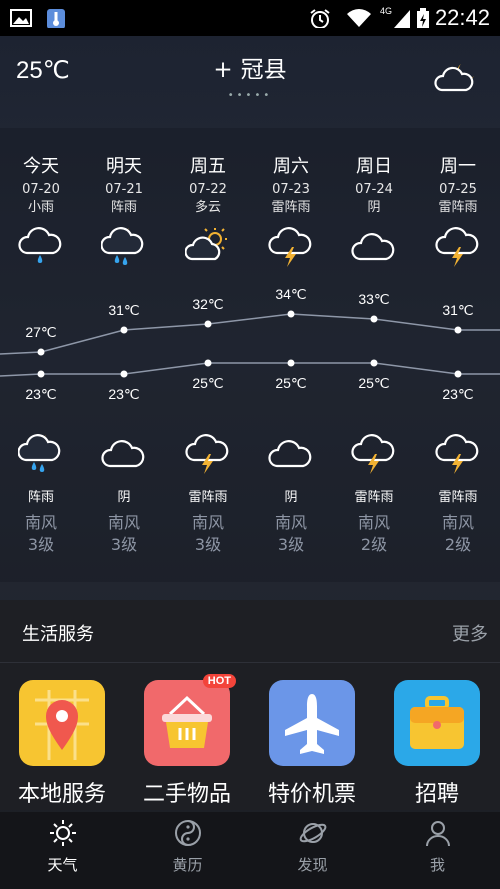  Describe the element at coordinates (187, 833) in the screenshot. I see `yin-yang-icon` at that location.